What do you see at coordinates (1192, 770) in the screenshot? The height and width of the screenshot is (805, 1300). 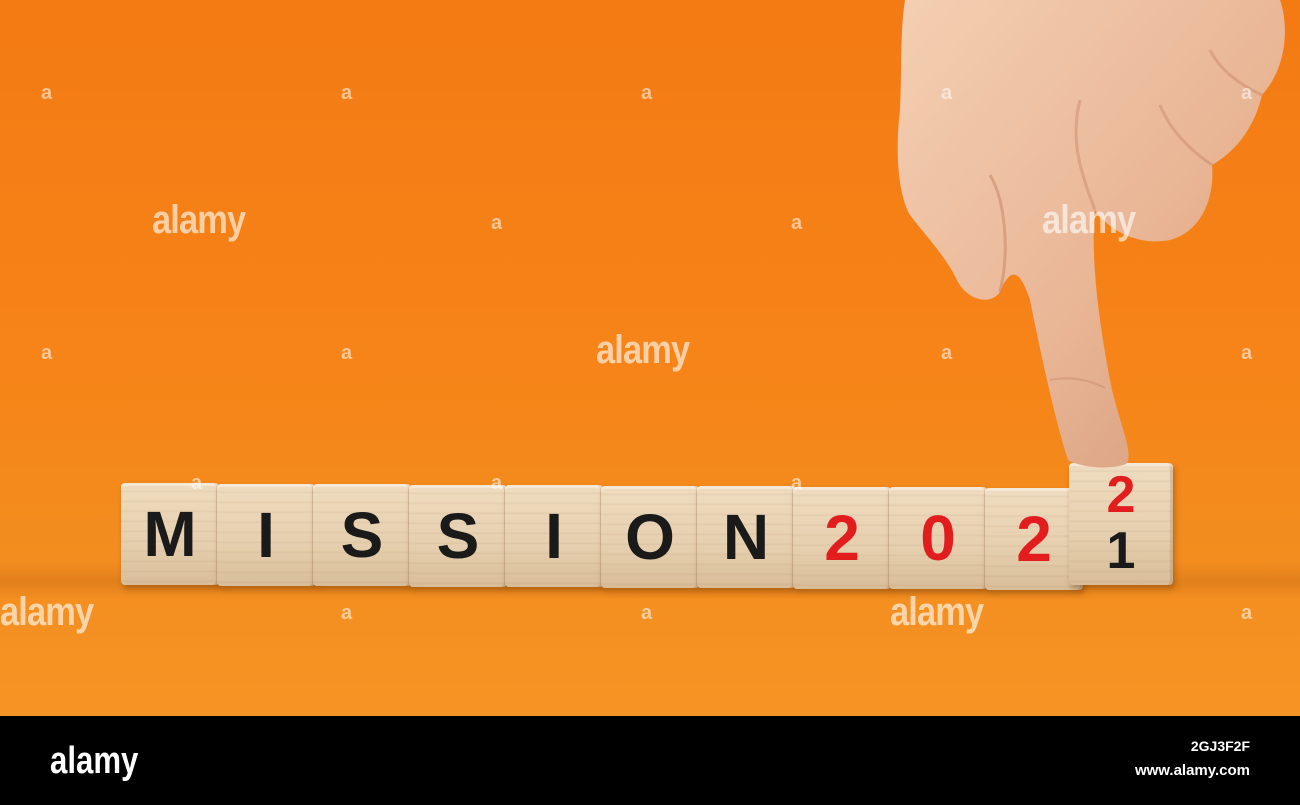 I see `site-url: www.alamy.com` at bounding box center [1192, 770].